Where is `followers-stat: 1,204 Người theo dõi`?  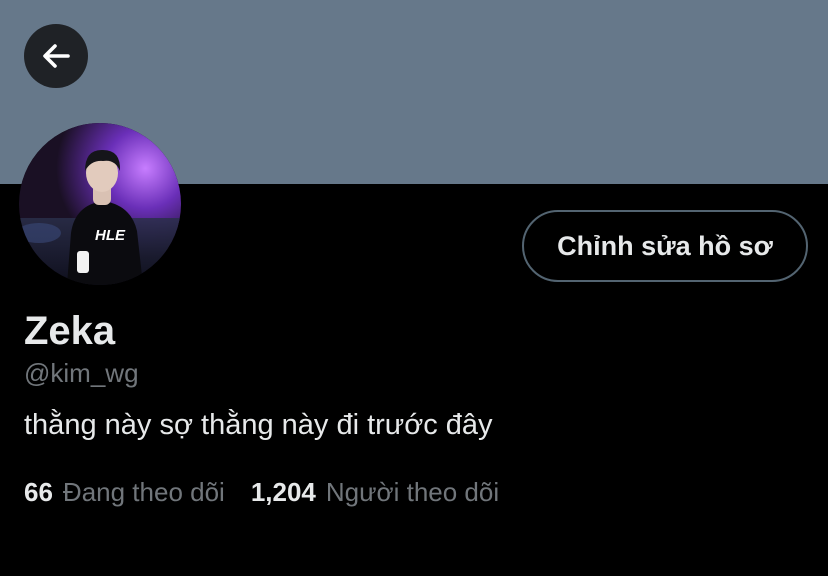
followers-stat: 1,204 Người theo dõi is located at coordinates (375, 492).